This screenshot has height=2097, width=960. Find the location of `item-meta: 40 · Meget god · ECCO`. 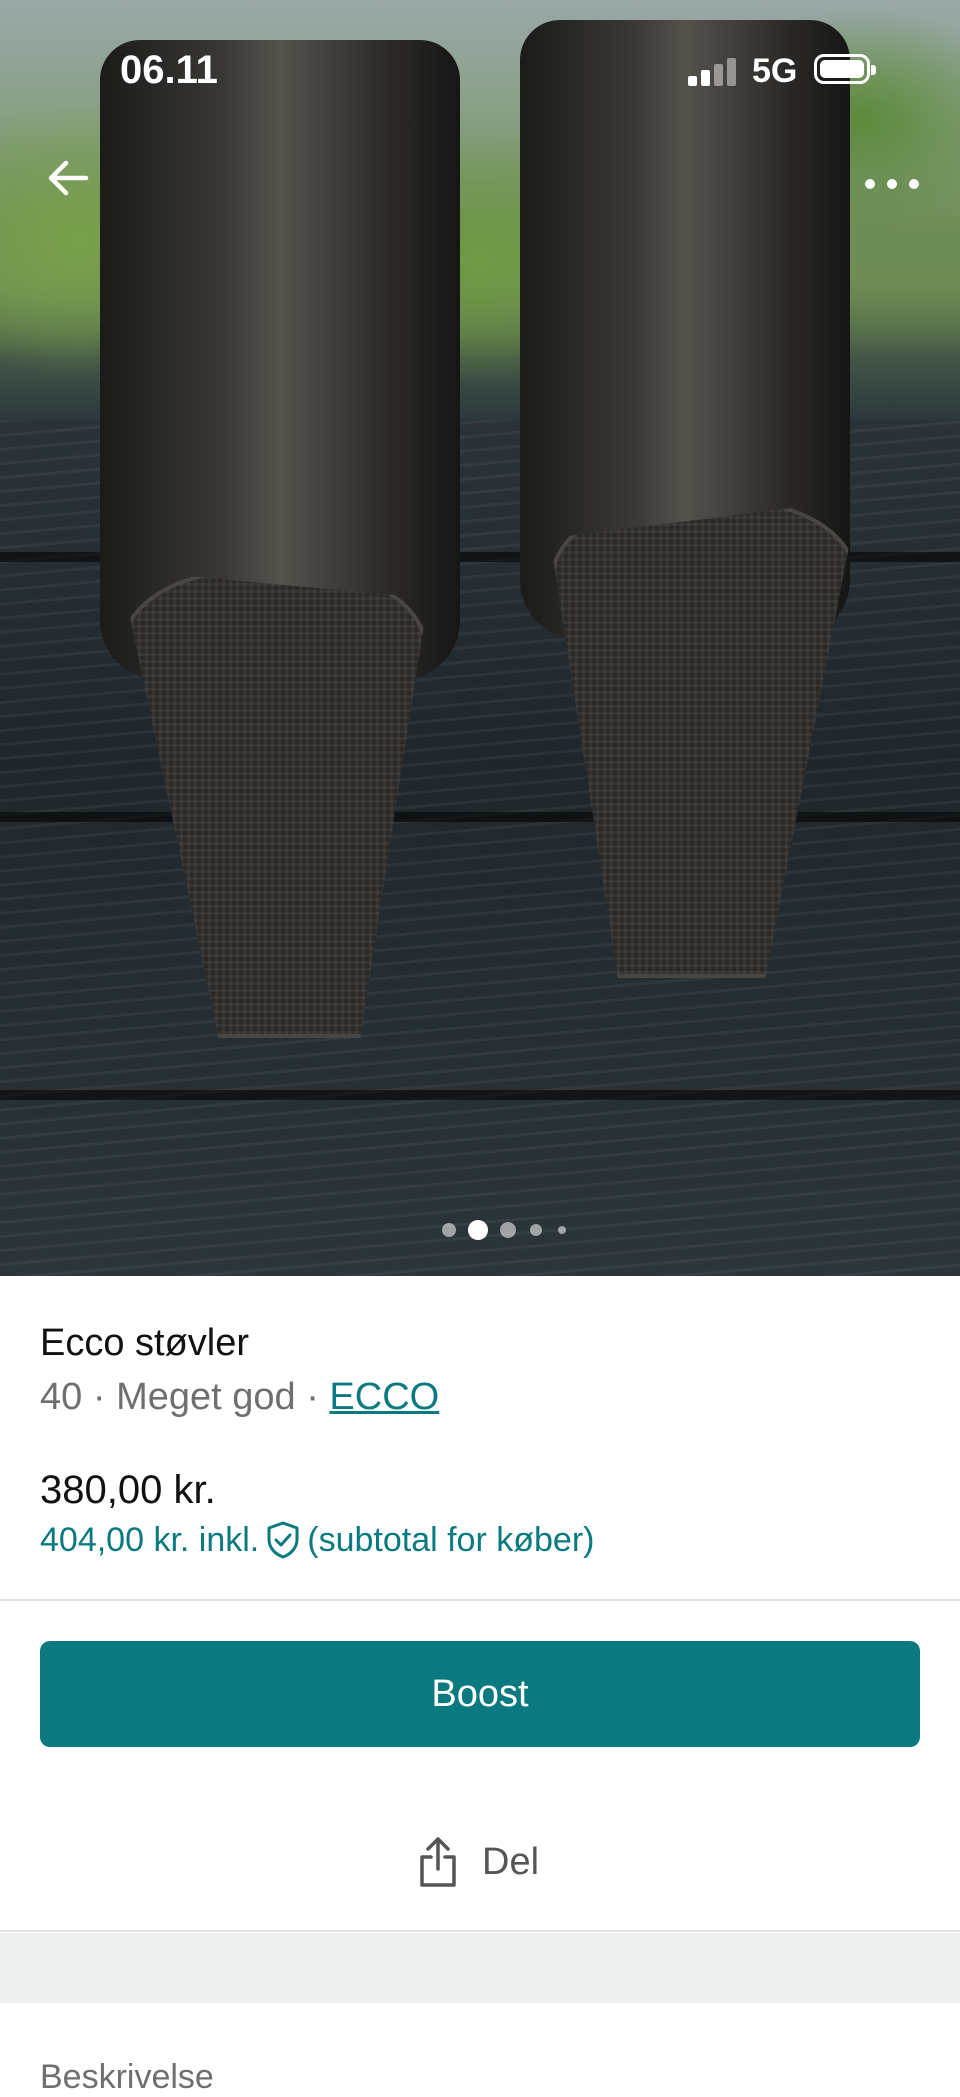

item-meta: 40 · Meget god · ECCO is located at coordinates (239, 1397).